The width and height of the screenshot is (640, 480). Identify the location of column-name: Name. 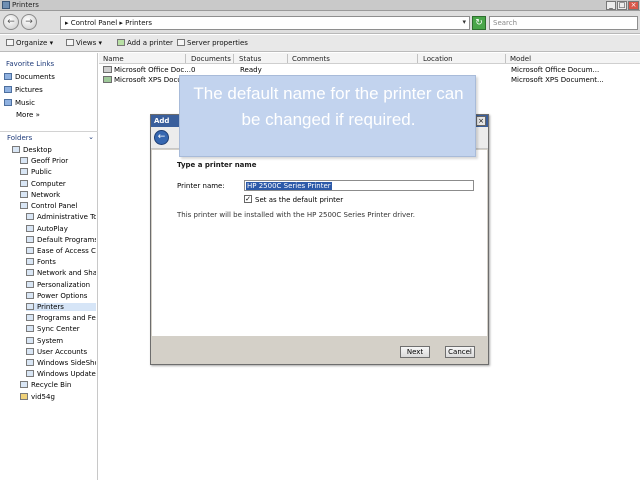
(113, 59).